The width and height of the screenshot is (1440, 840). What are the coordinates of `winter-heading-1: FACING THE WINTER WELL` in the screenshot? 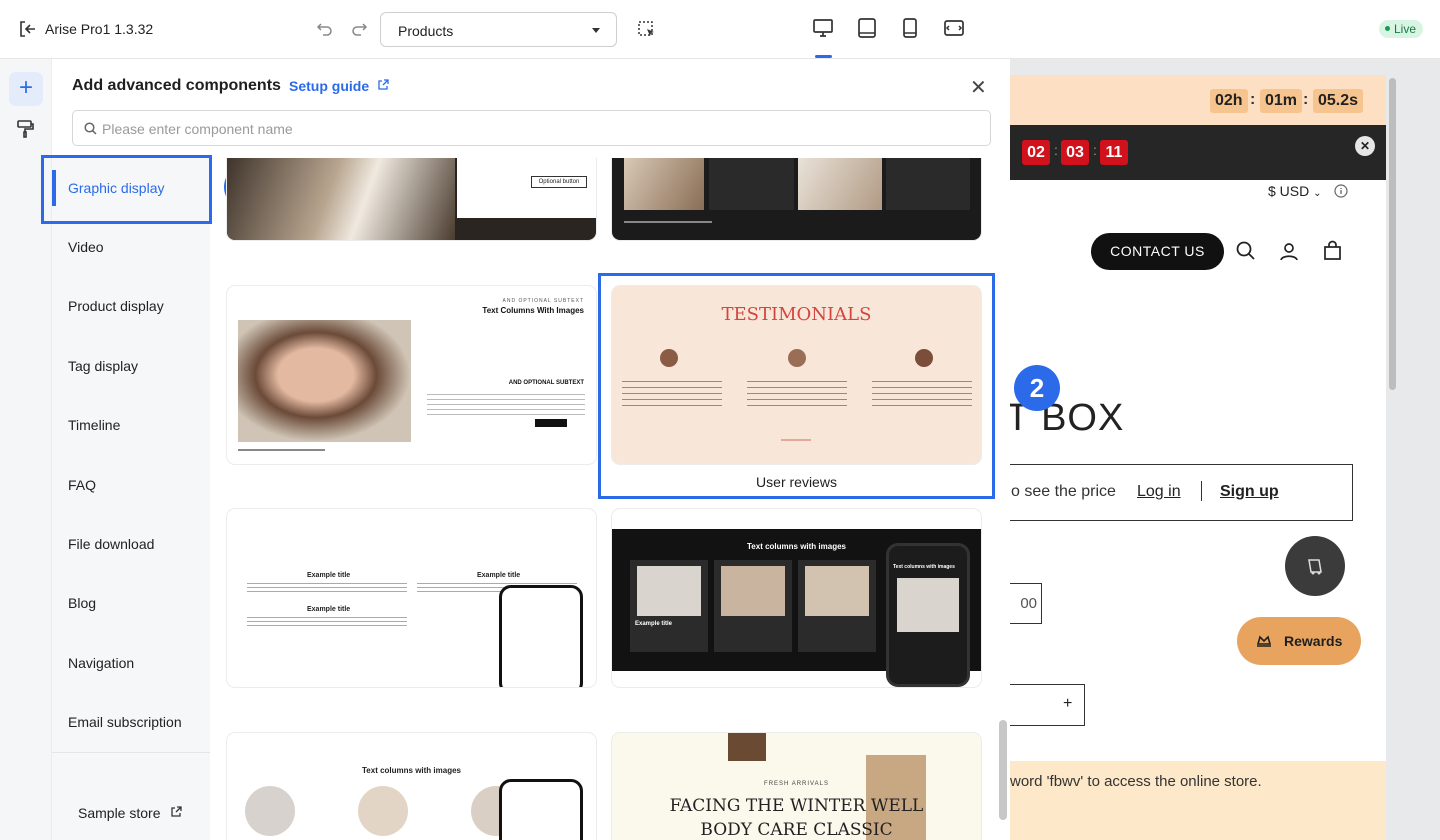 It's located at (796, 806).